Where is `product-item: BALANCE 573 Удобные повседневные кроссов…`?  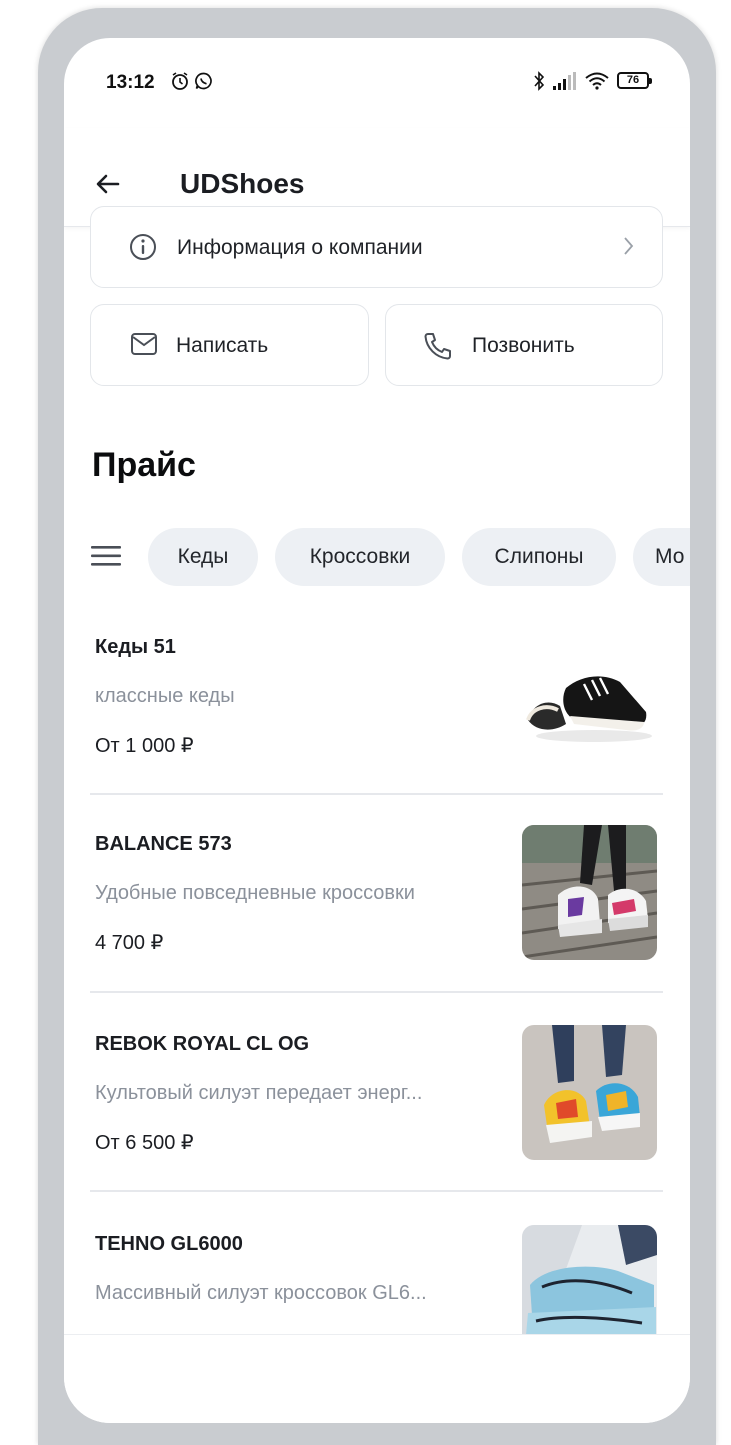
product-item: BALANCE 573 Удобные повседневные кроссов… is located at coordinates (376, 905).